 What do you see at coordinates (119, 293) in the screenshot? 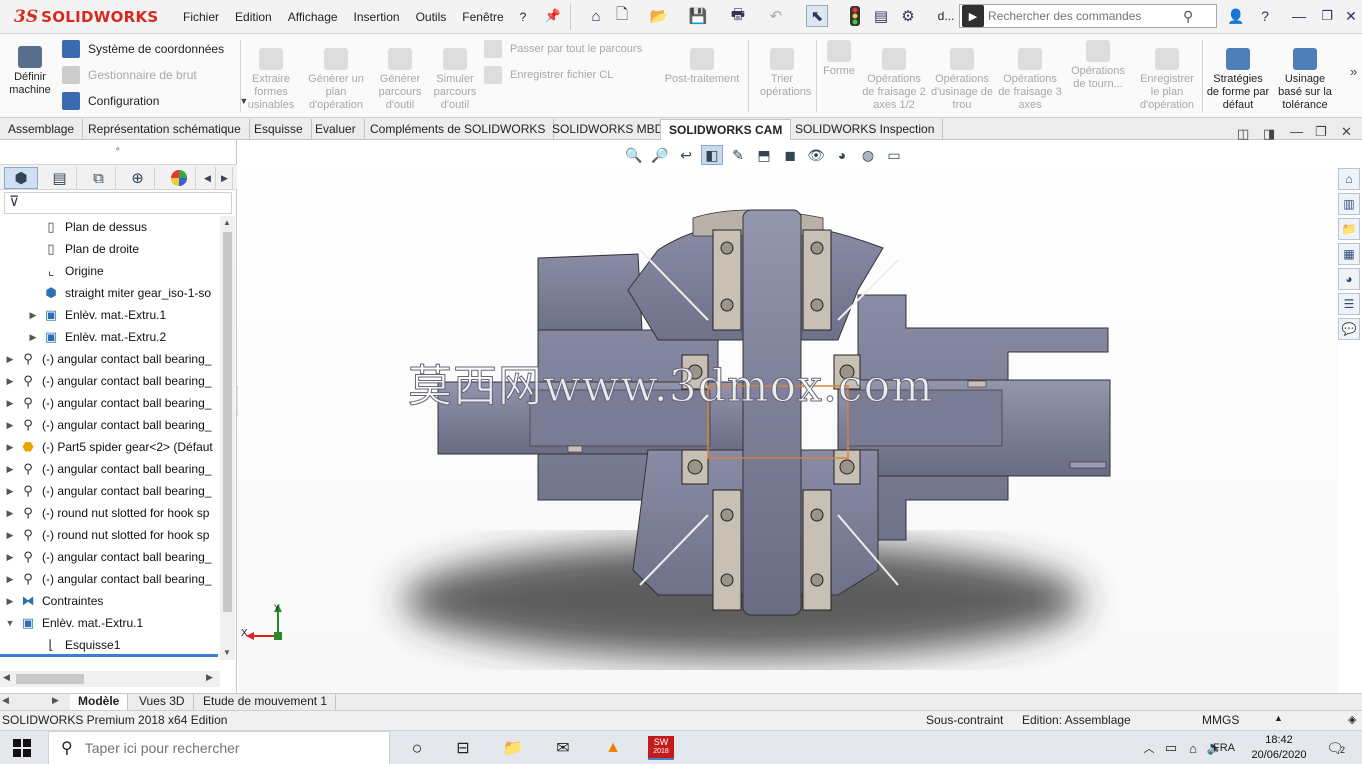
I see `tree-item: ⬢ straight miter gear_iso-1-so` at bounding box center [119, 293].